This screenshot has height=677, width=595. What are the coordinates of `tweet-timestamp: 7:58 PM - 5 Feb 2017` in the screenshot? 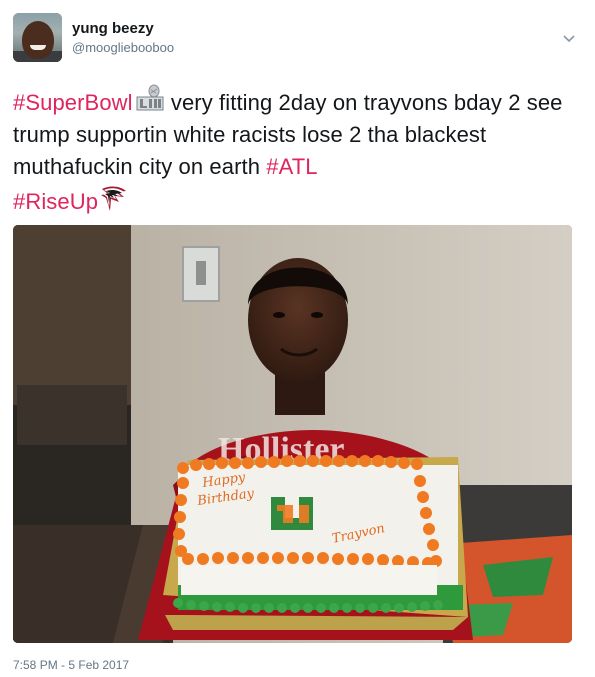 It's located at (71, 665).